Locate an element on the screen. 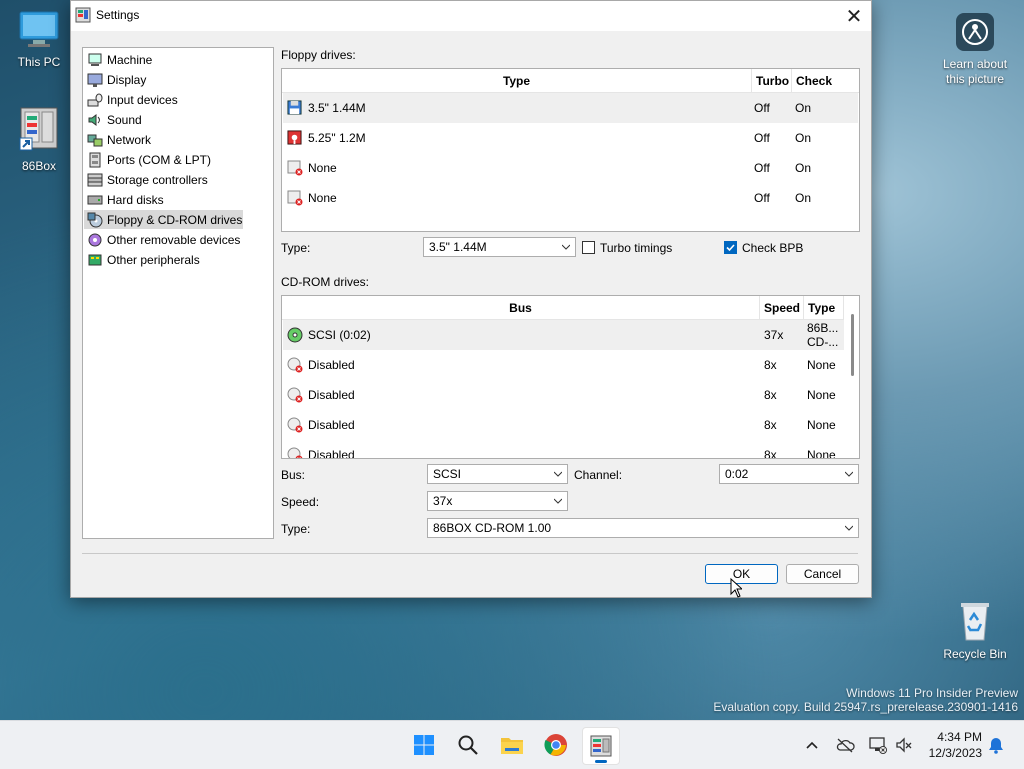  nav-item-hard-disks: Hard disks is located at coordinates (163, 199).